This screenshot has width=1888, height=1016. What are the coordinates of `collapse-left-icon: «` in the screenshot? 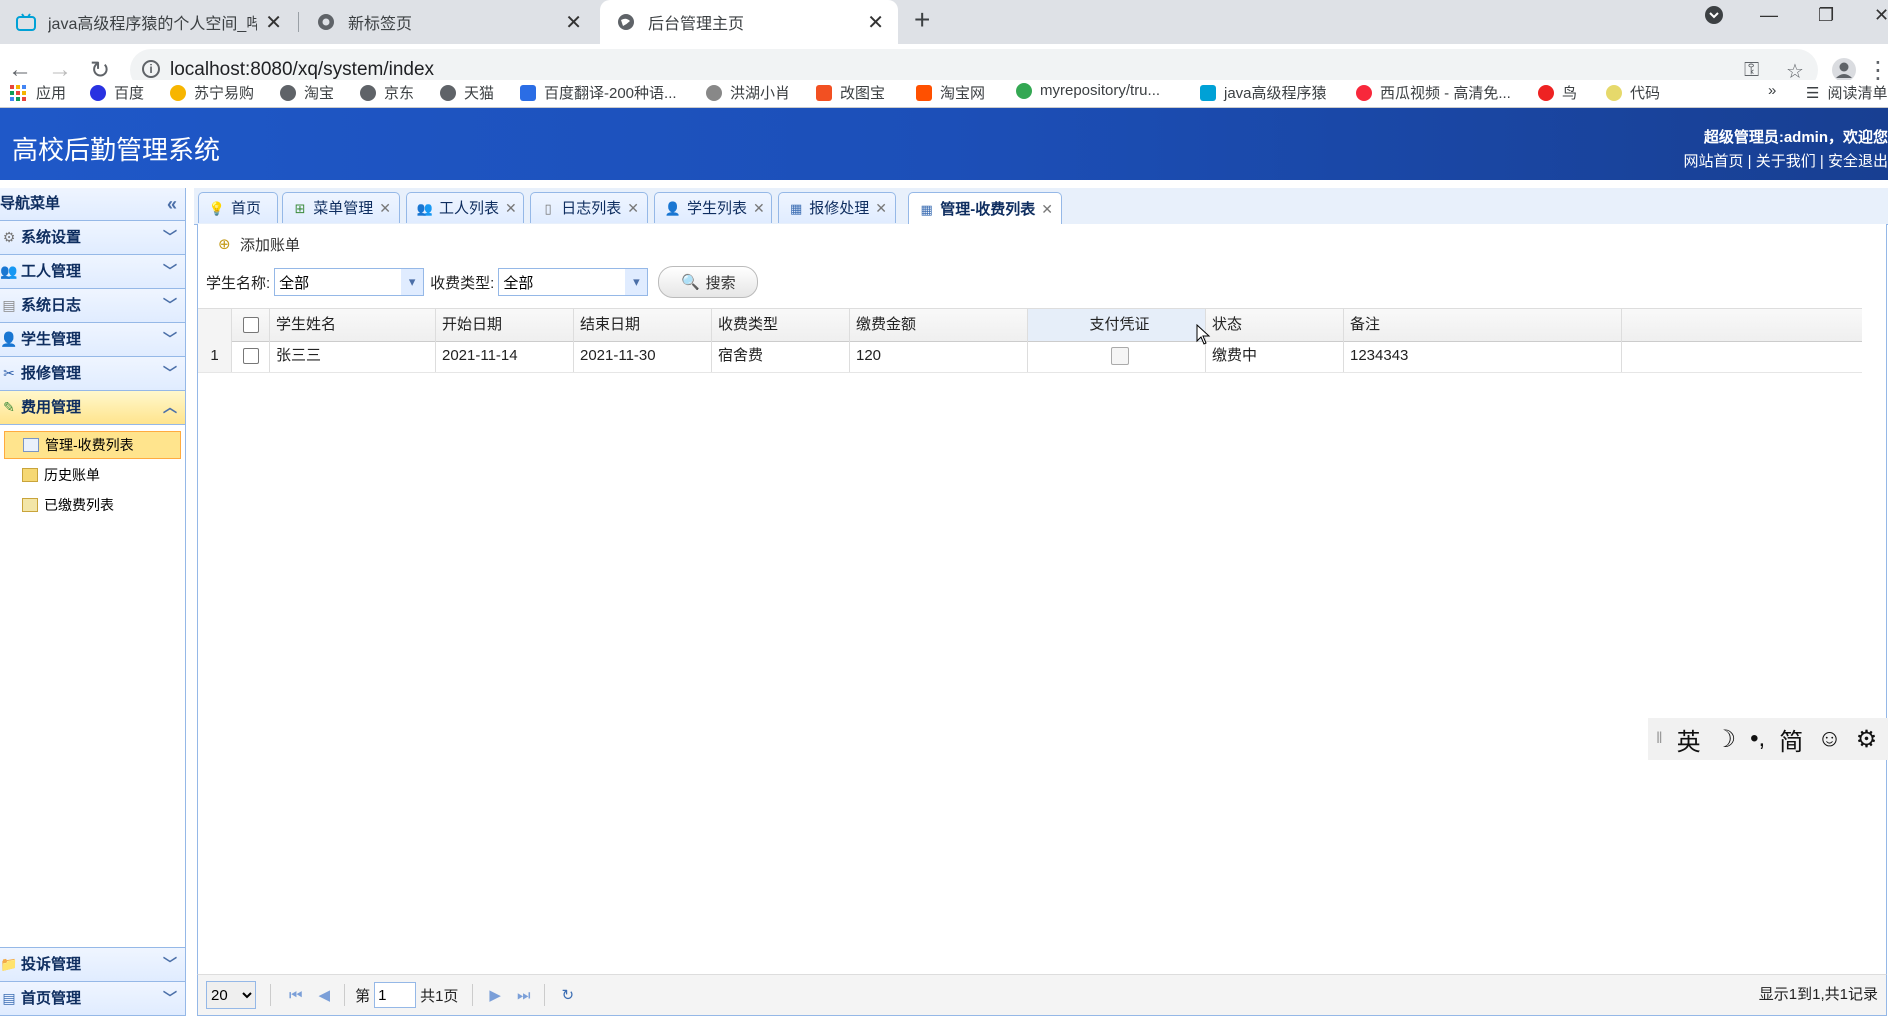 It's located at (172, 204).